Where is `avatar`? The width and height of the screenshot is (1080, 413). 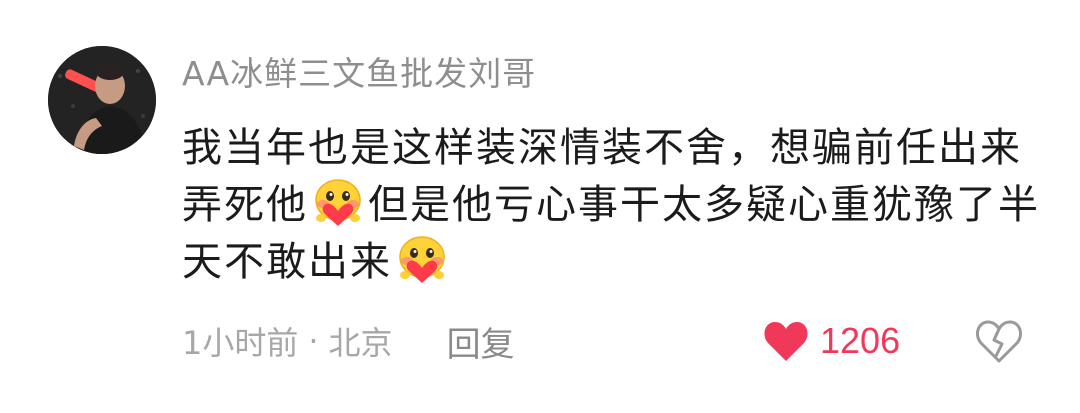
avatar is located at coordinates (102, 100).